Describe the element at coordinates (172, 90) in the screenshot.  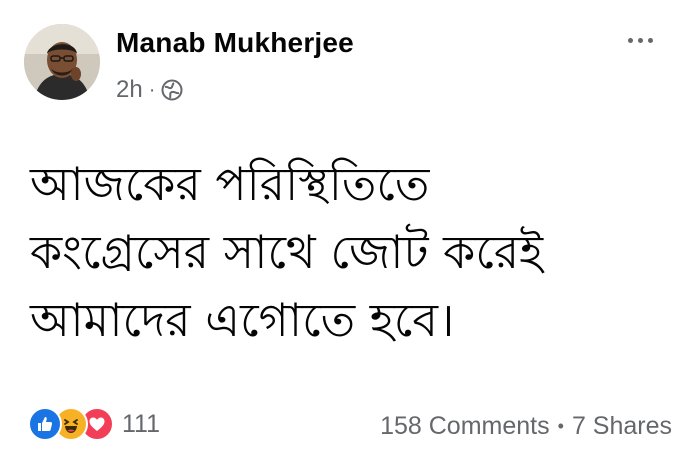
I see `globe-icon` at that location.